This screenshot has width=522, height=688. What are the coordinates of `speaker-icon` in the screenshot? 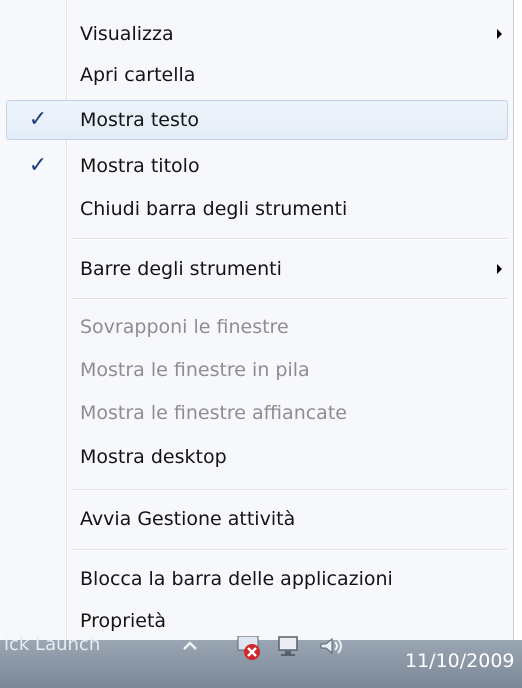 It's located at (332, 648).